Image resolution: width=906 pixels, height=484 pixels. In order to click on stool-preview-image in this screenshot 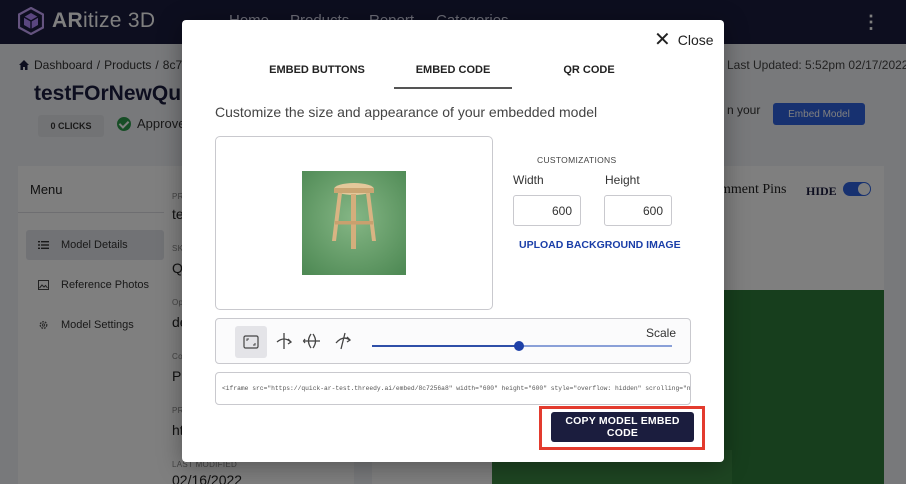, I will do `click(354, 223)`.